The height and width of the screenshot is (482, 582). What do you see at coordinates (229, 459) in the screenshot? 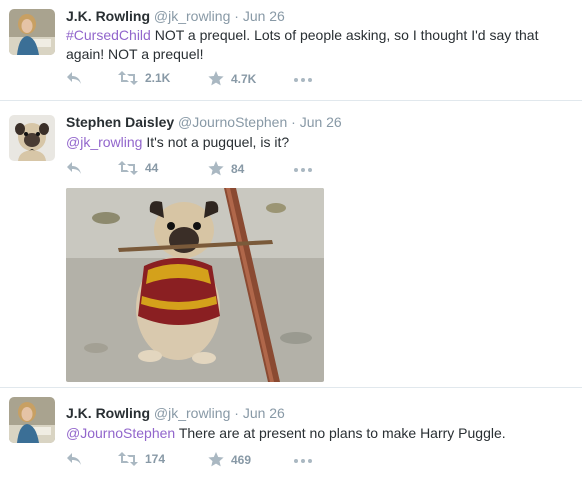
I see `like-button: 469` at bounding box center [229, 459].